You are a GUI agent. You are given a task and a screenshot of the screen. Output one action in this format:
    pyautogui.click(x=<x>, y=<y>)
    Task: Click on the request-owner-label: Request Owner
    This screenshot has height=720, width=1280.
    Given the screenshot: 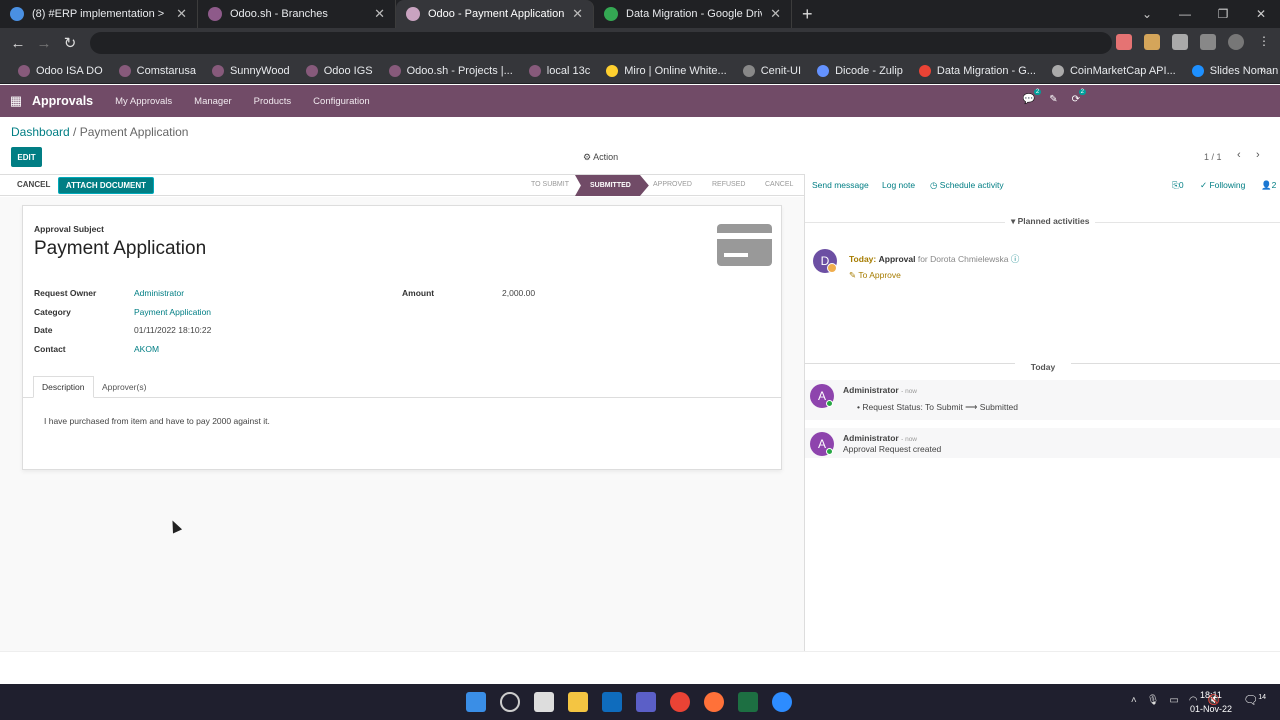 What is the action you would take?
    pyautogui.click(x=65, y=293)
    